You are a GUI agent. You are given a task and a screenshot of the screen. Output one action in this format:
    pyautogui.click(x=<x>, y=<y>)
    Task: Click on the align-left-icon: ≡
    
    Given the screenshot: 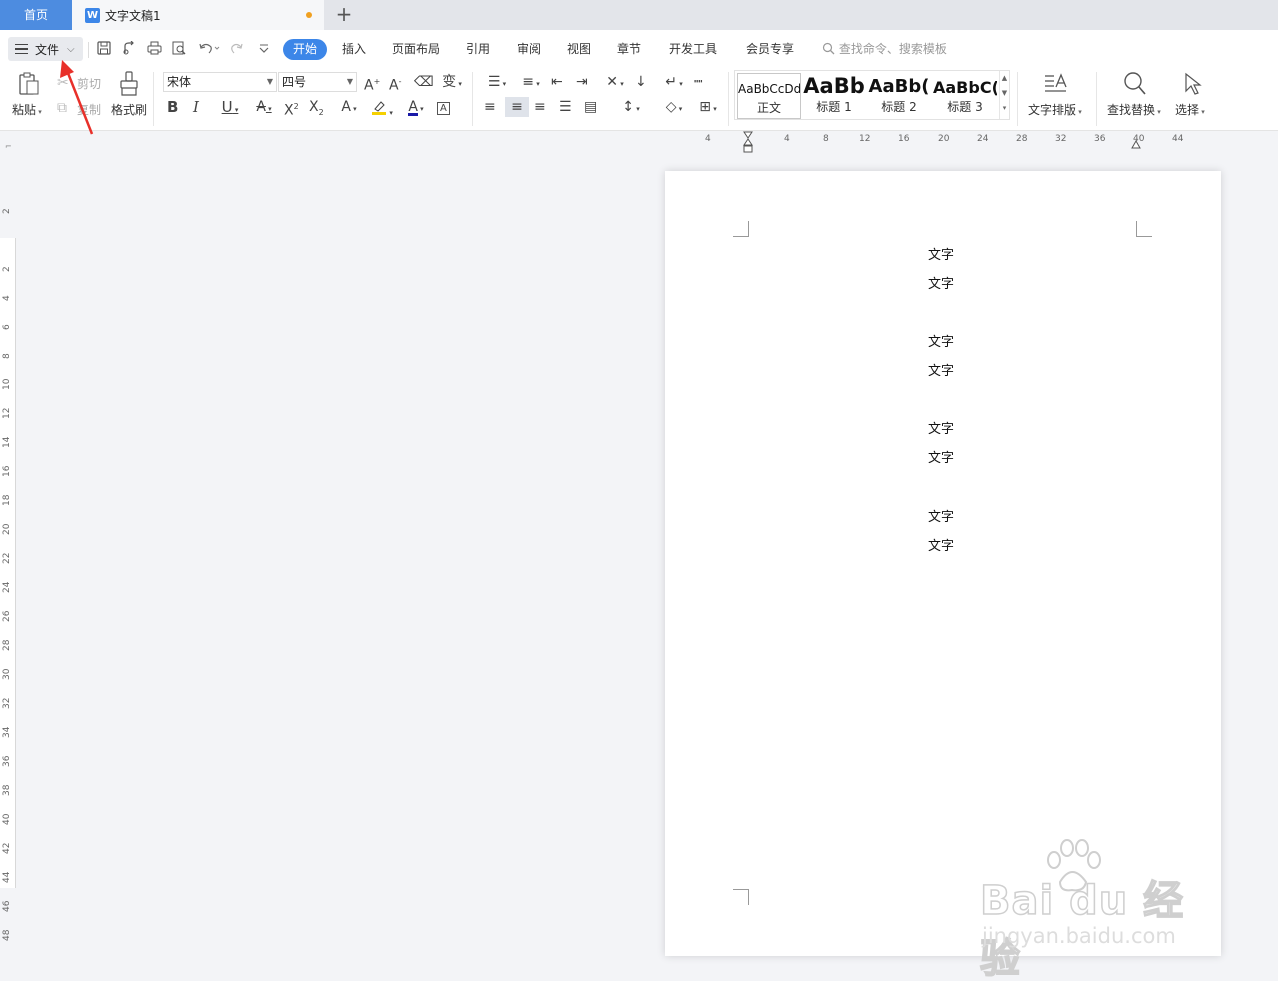 What is the action you would take?
    pyautogui.click(x=490, y=107)
    